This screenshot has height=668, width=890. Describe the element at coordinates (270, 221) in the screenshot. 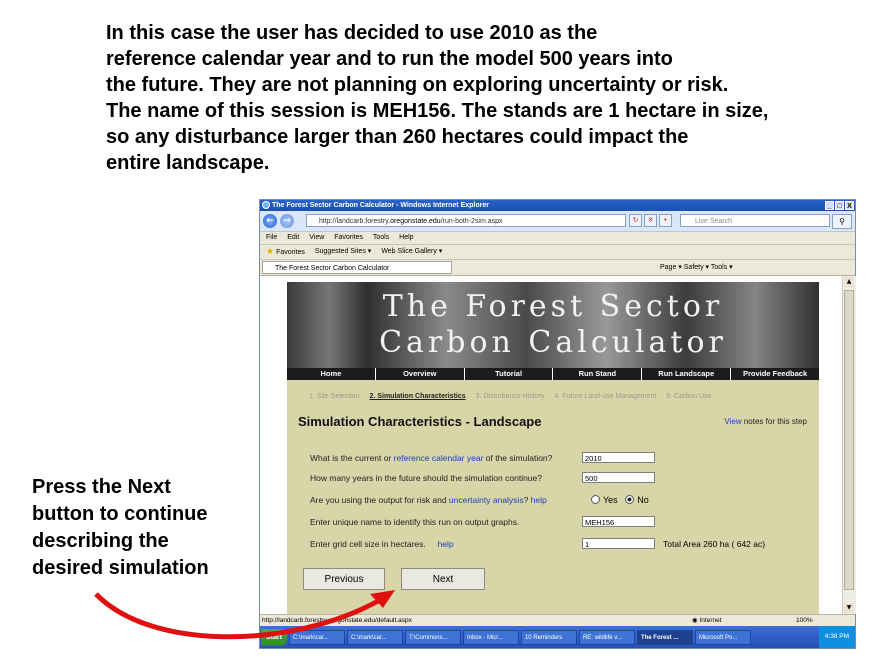

I see `back-arrow-icon: ←` at that location.